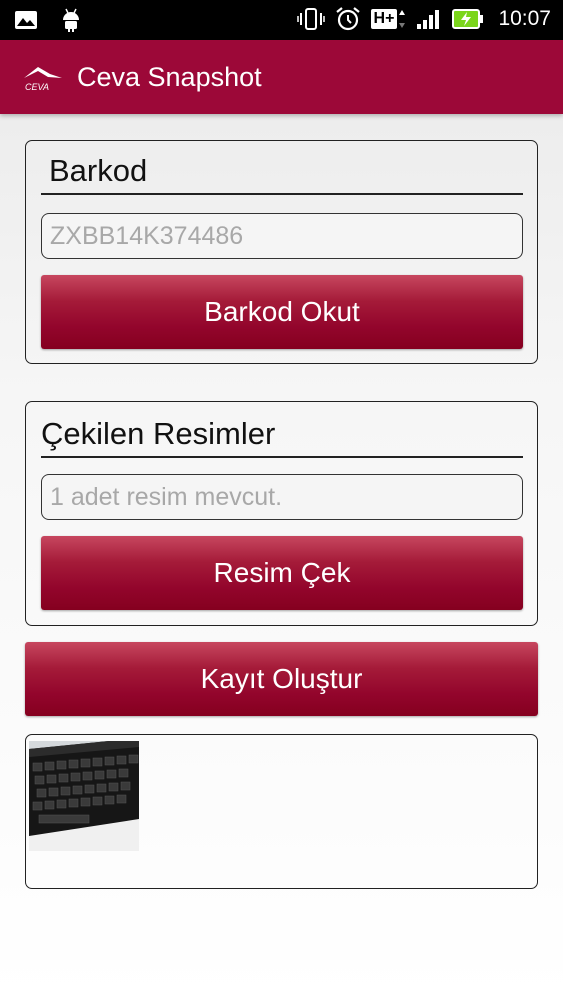 The image size is (563, 1000). Describe the element at coordinates (282, 573) in the screenshot. I see `take-photo-button: Resim Çek` at that location.